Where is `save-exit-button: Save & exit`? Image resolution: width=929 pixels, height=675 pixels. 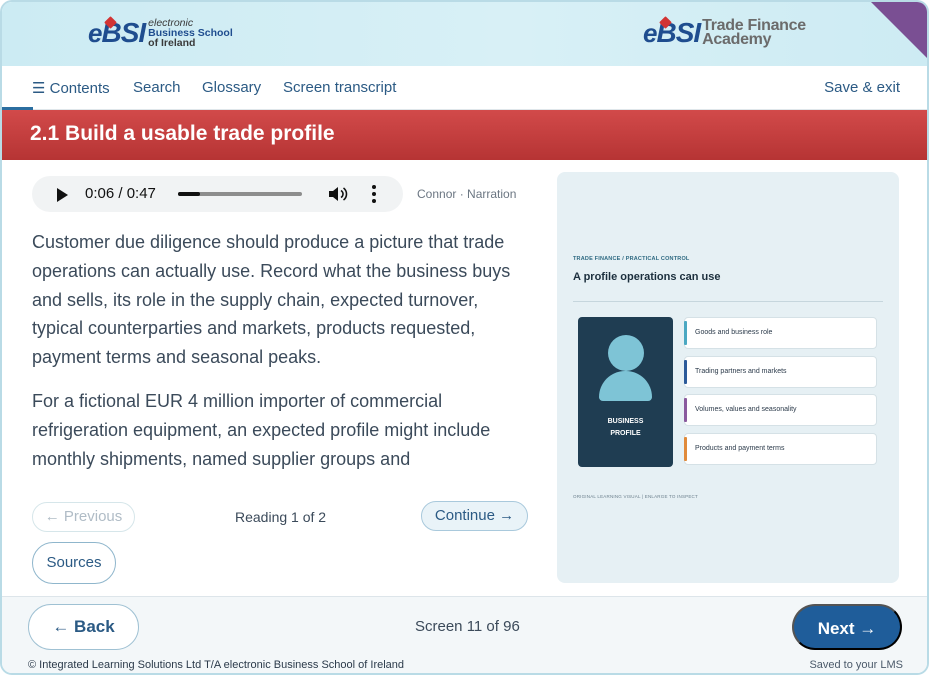 save-exit-button: Save & exit is located at coordinates (862, 87).